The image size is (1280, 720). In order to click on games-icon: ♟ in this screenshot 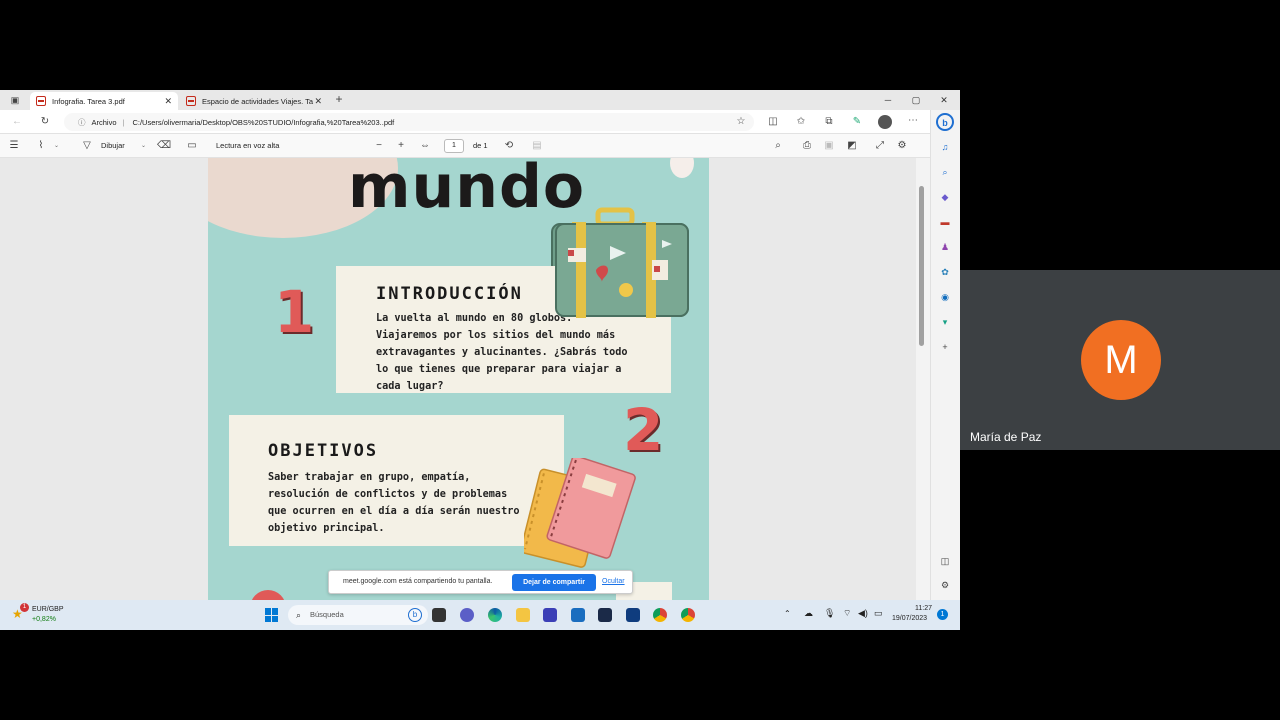, I will do `click(945, 247)`.